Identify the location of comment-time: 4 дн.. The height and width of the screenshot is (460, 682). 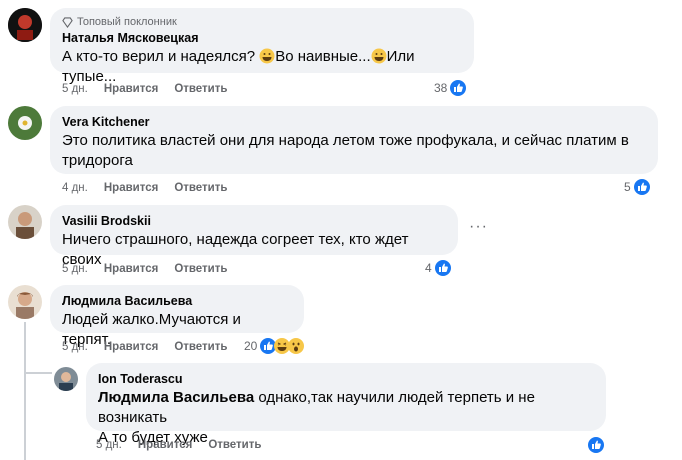
(75, 188).